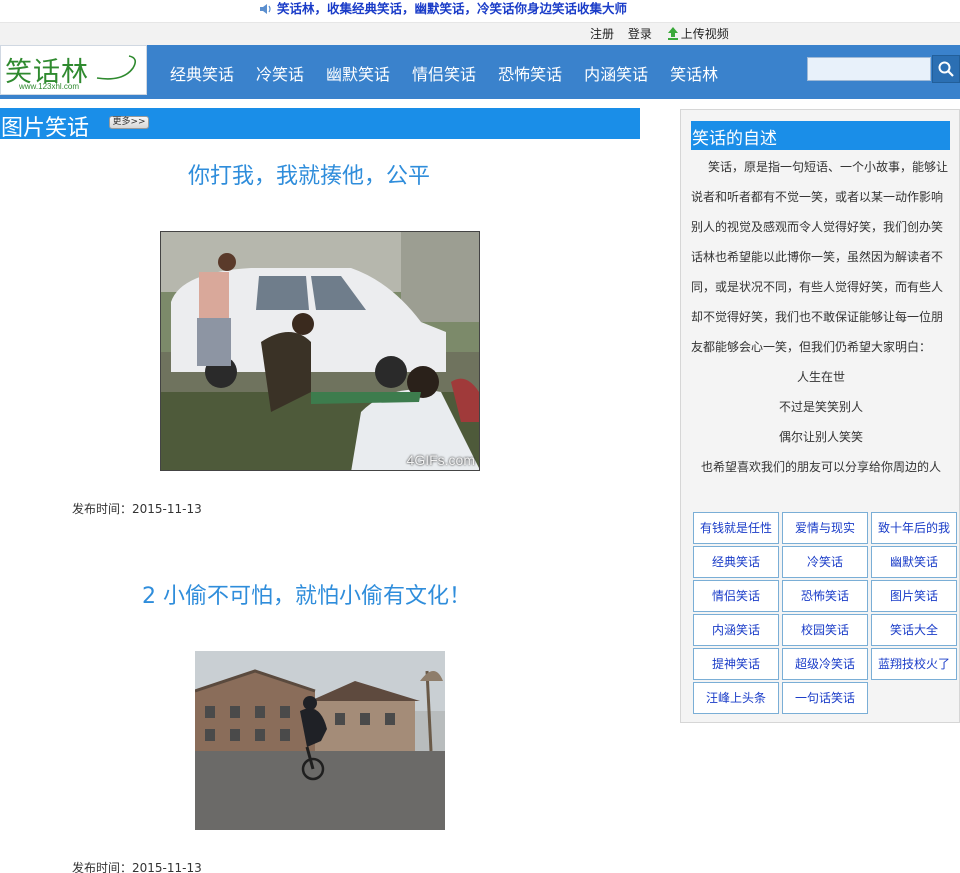 The height and width of the screenshot is (873, 960). What do you see at coordinates (825, 698) in the screenshot?
I see `tag-link: 一句话笑话` at bounding box center [825, 698].